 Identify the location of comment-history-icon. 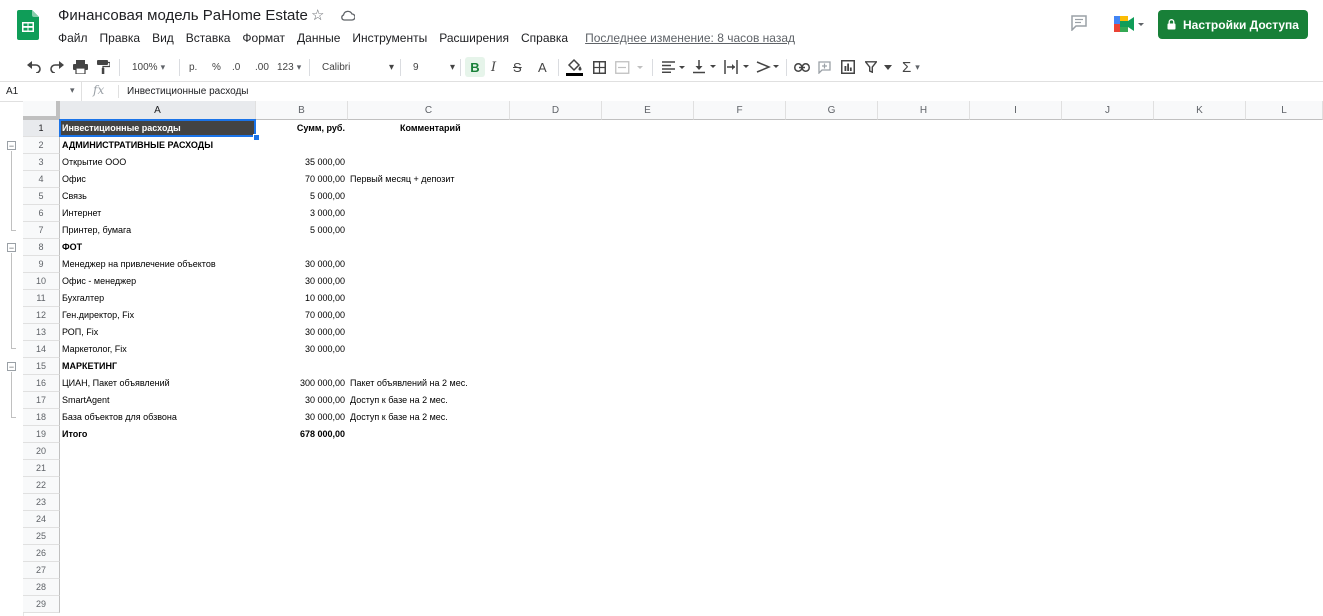
(1079, 23).